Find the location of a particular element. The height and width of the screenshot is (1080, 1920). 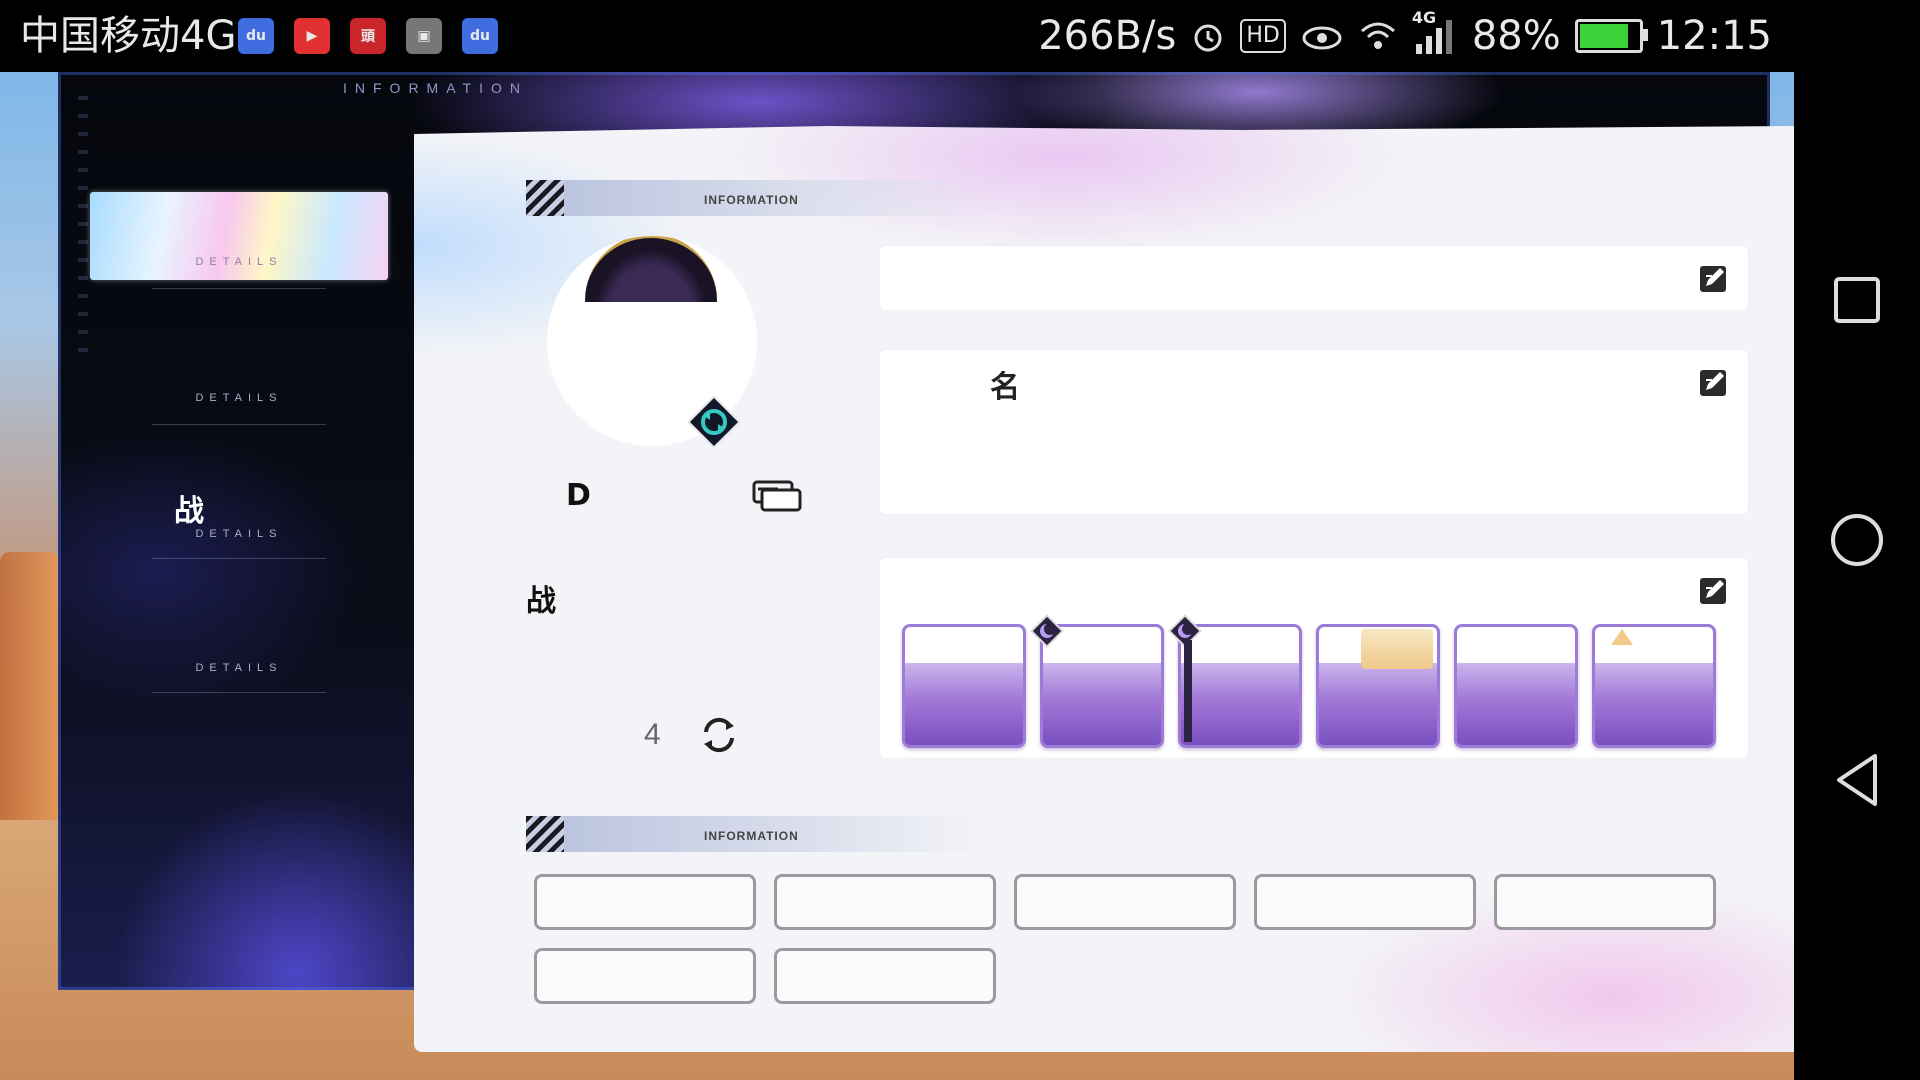

clock: 12:15 is located at coordinates (1714, 36).